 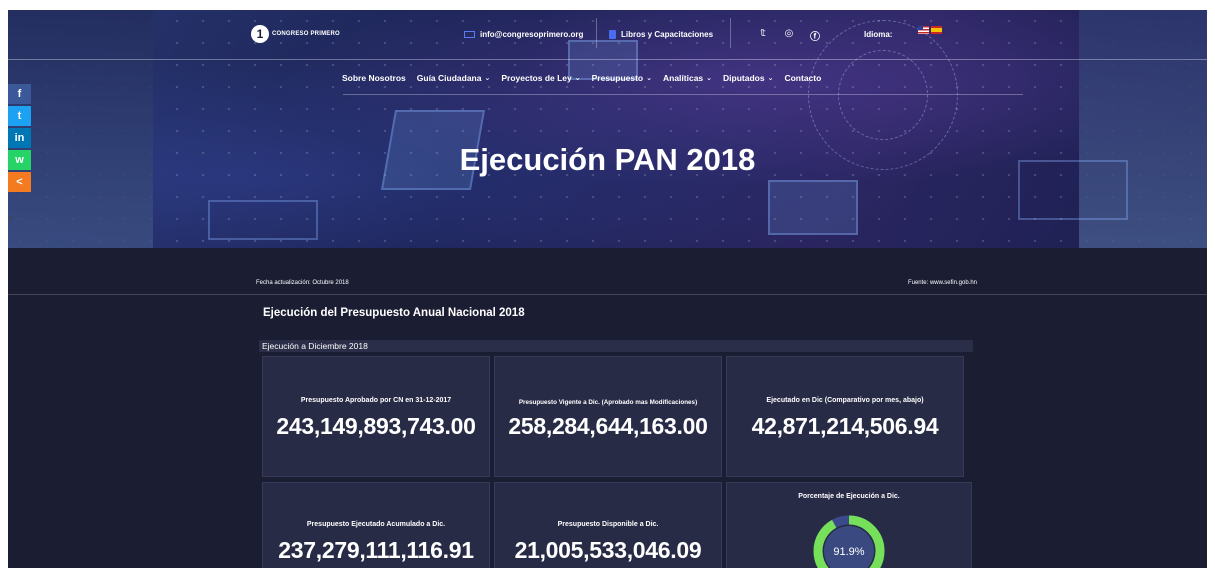 I want to click on mail-icon, so click(x=469, y=34).